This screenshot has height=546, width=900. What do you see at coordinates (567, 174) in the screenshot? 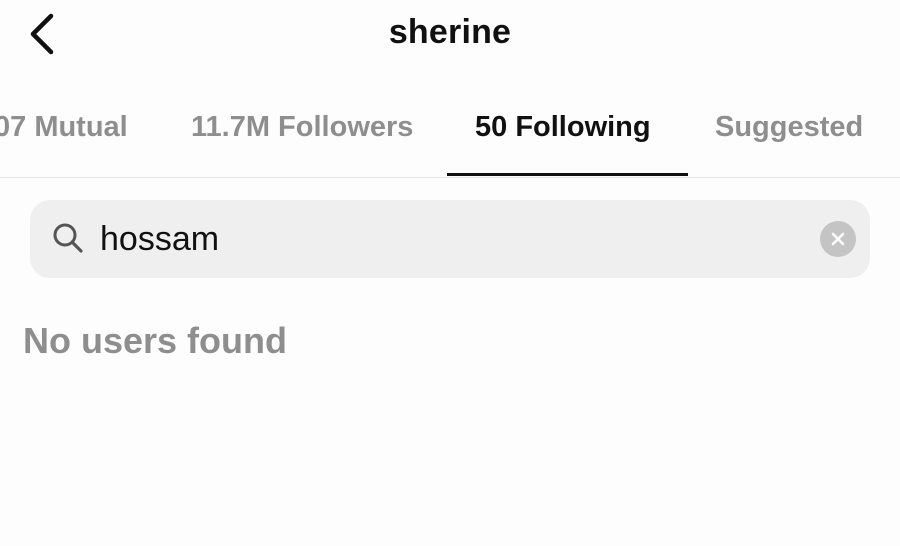
I see `active-tab-indicator` at bounding box center [567, 174].